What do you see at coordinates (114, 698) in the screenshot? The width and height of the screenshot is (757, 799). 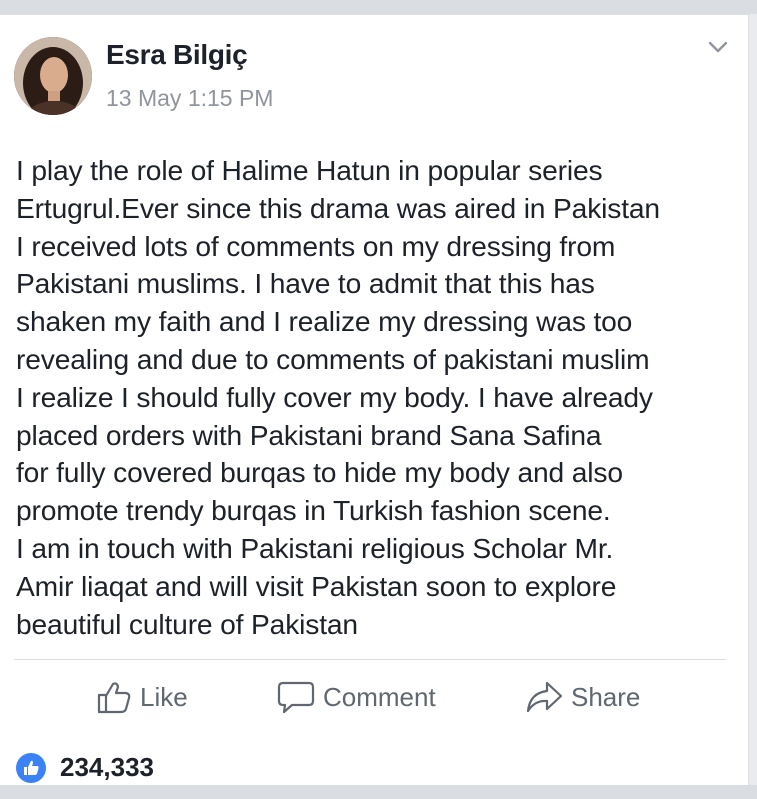 I see `thumbs-up-icon` at bounding box center [114, 698].